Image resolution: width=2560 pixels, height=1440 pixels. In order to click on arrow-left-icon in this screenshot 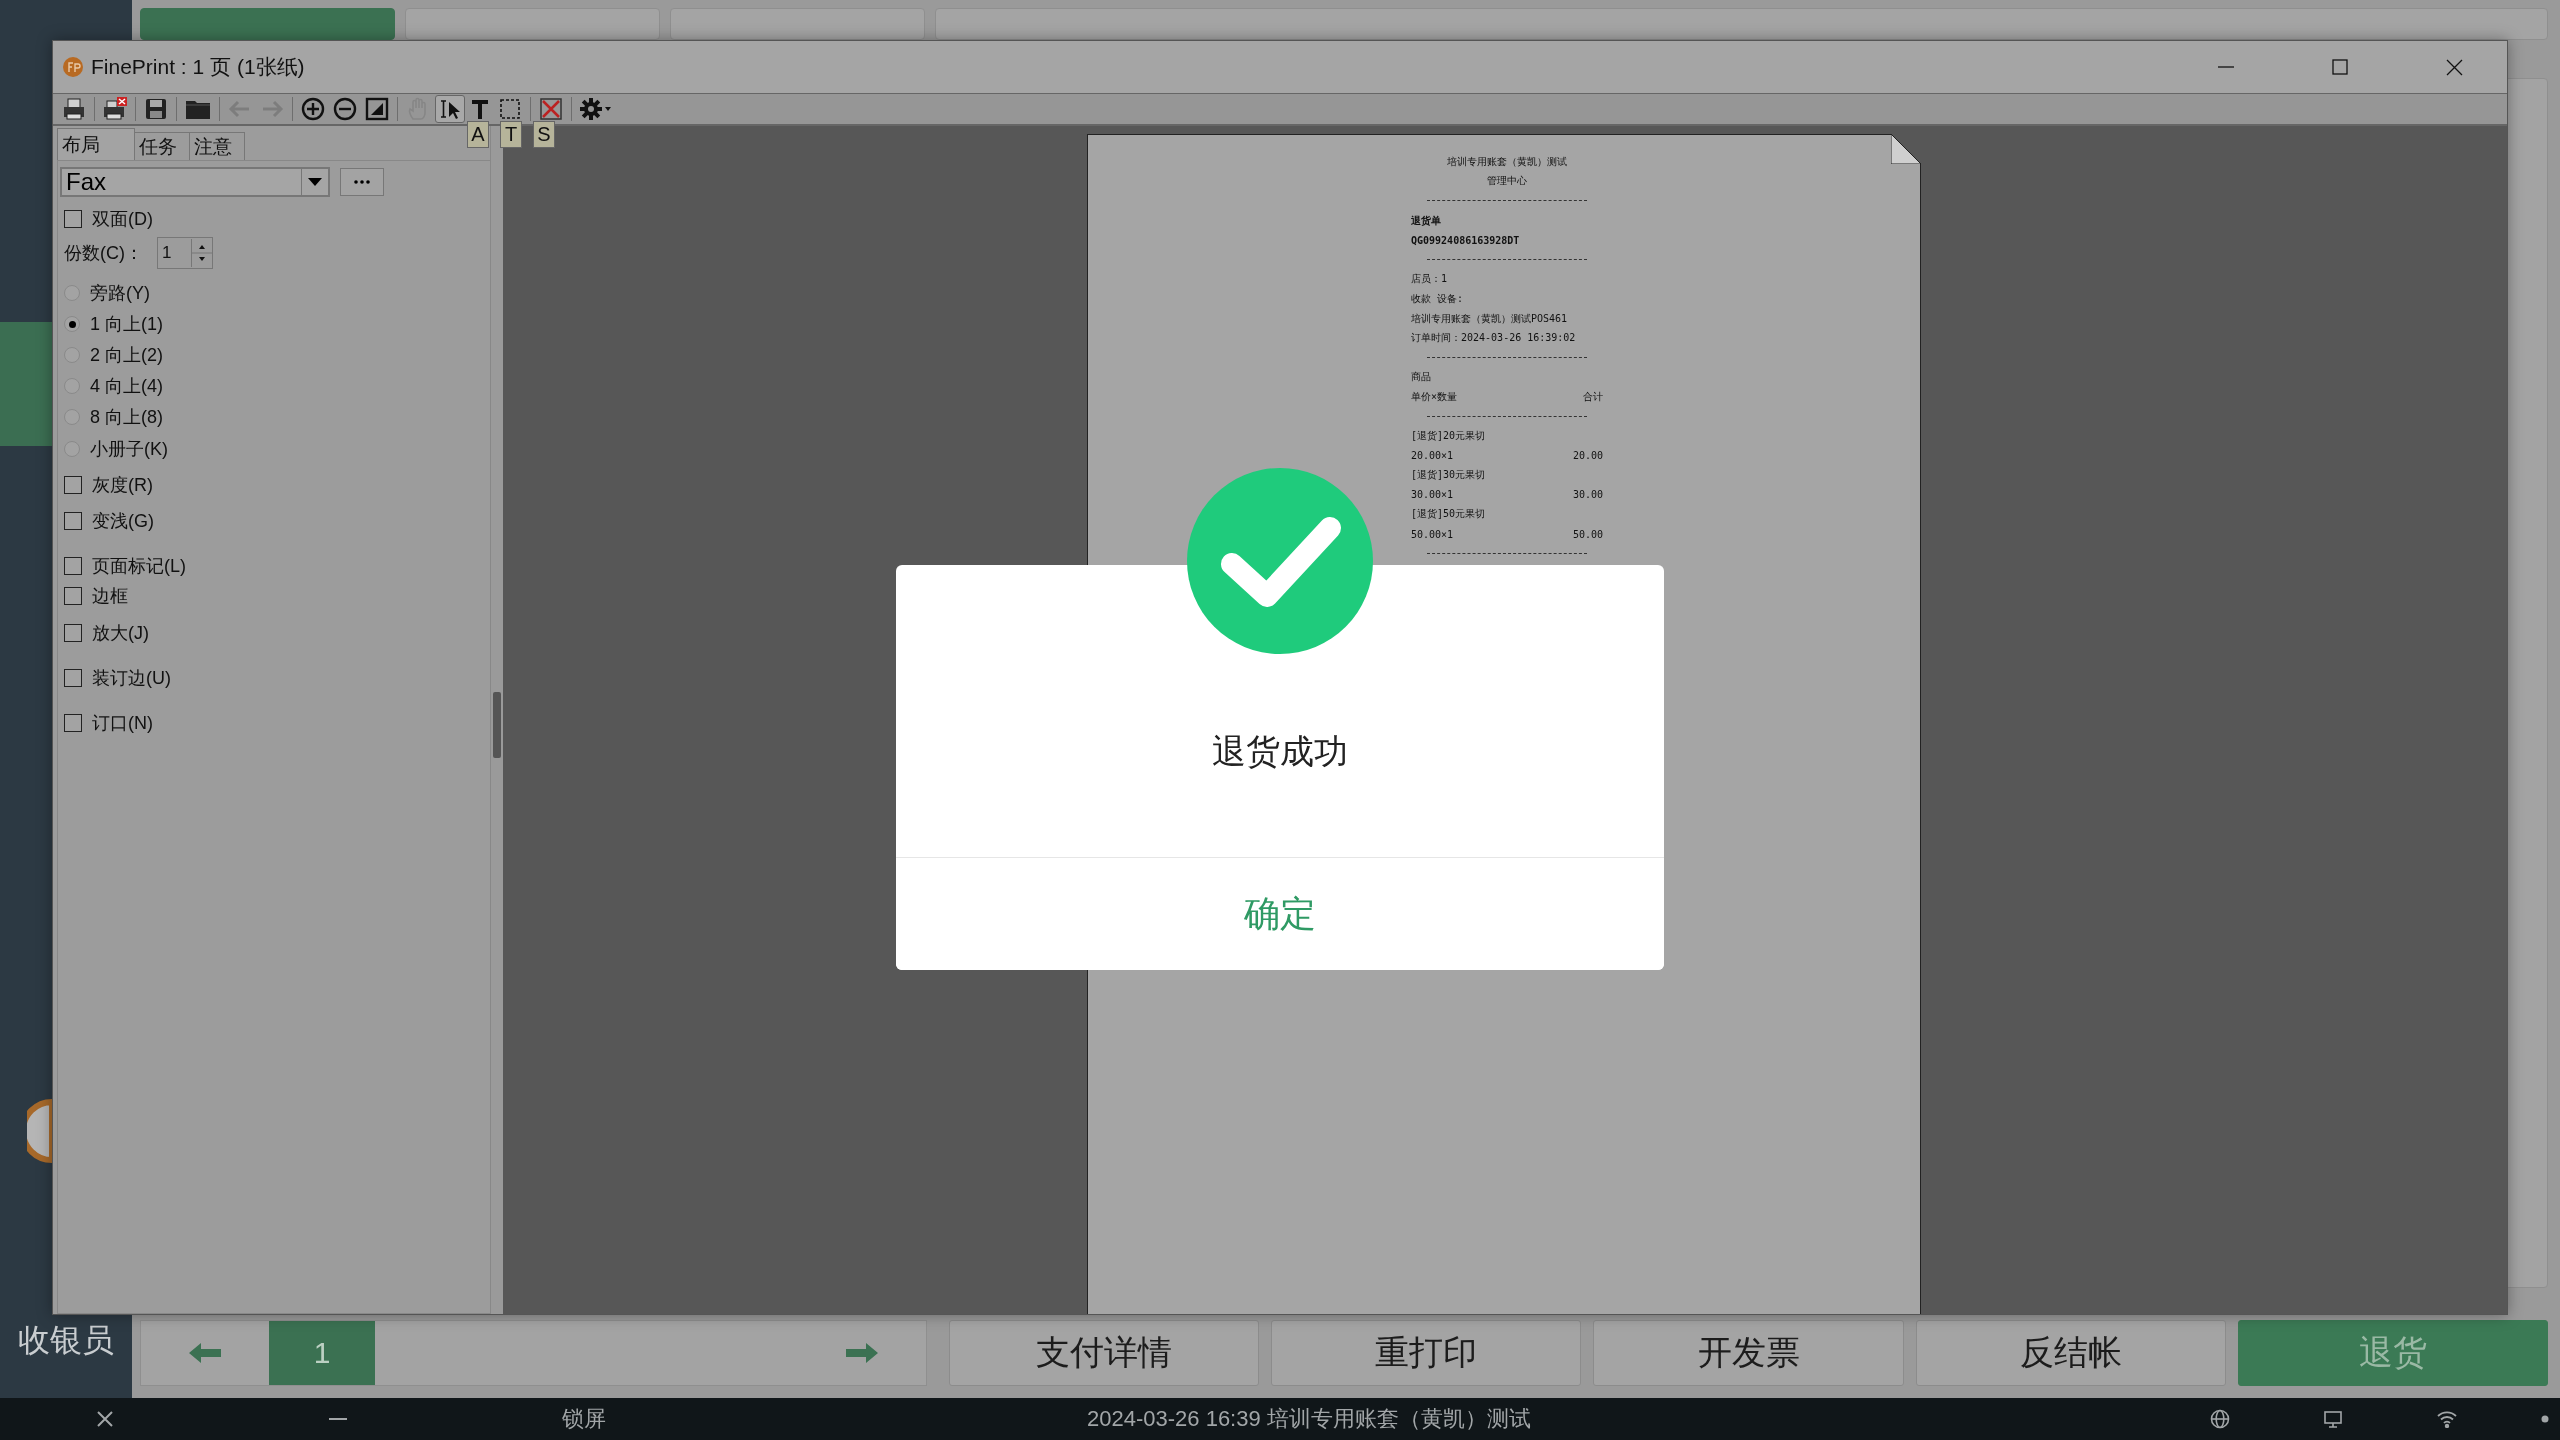, I will do `click(205, 1353)`.